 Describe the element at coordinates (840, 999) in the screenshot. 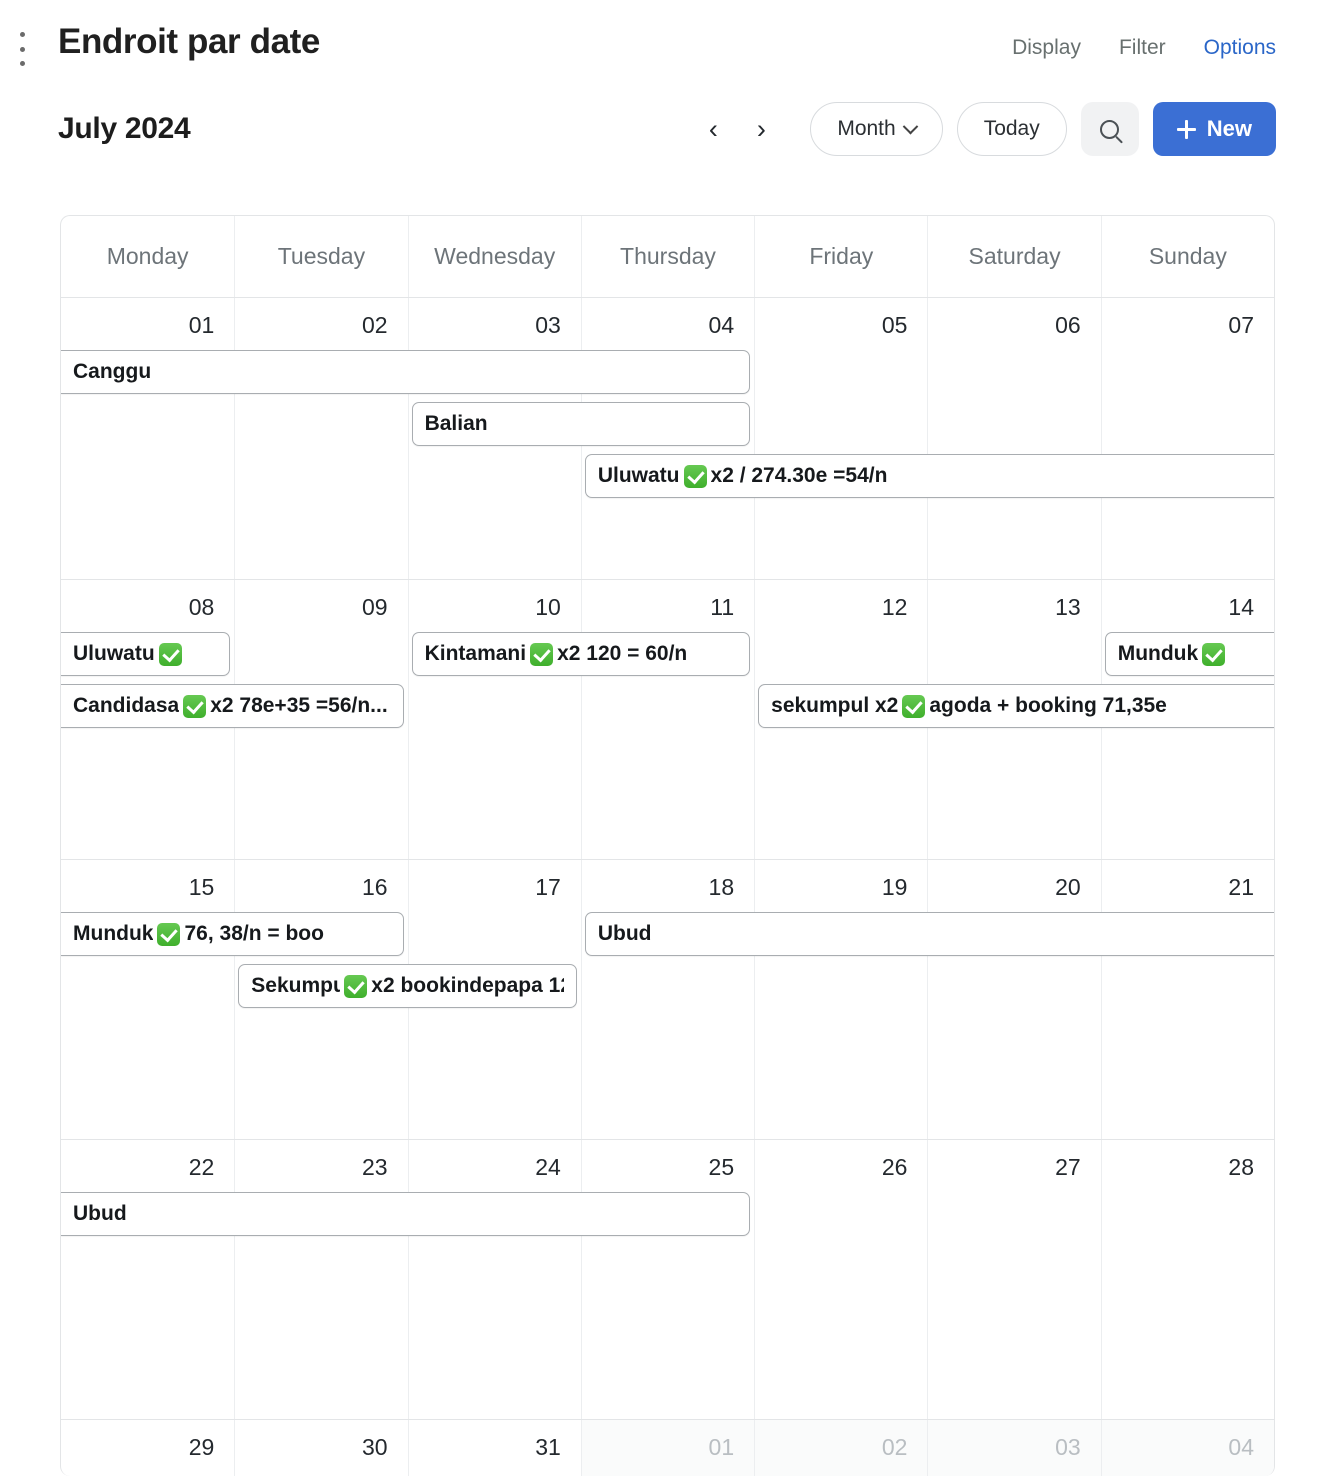

I see `day-cell: 19` at that location.